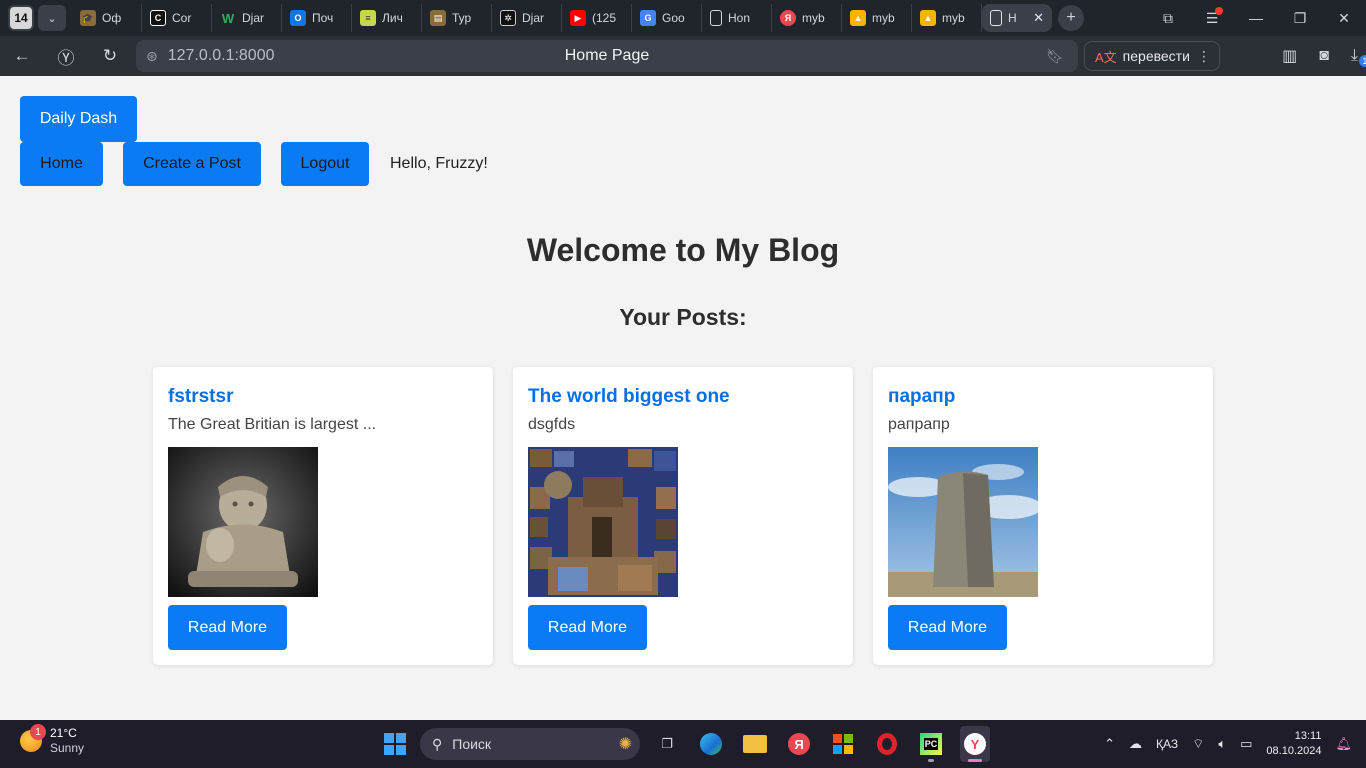 The image size is (1366, 768). What do you see at coordinates (1222, 744) in the screenshot?
I see `volume-icon: 🔈︎` at bounding box center [1222, 744].